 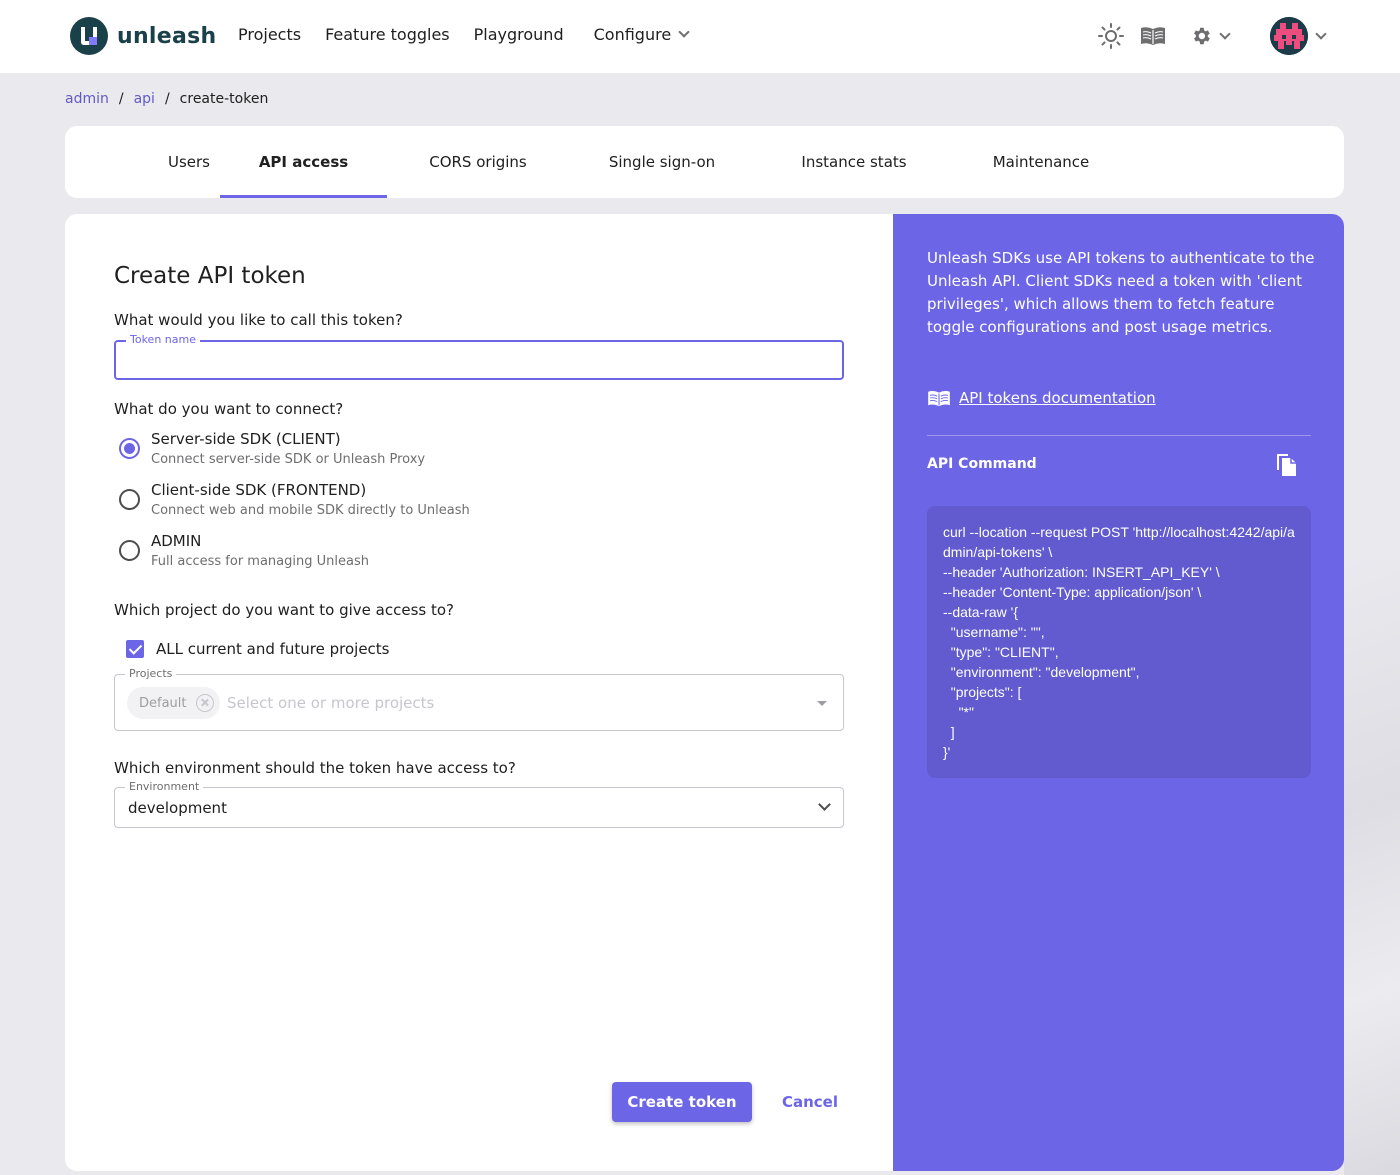 I want to click on configure-label: Configure, so click(x=632, y=34).